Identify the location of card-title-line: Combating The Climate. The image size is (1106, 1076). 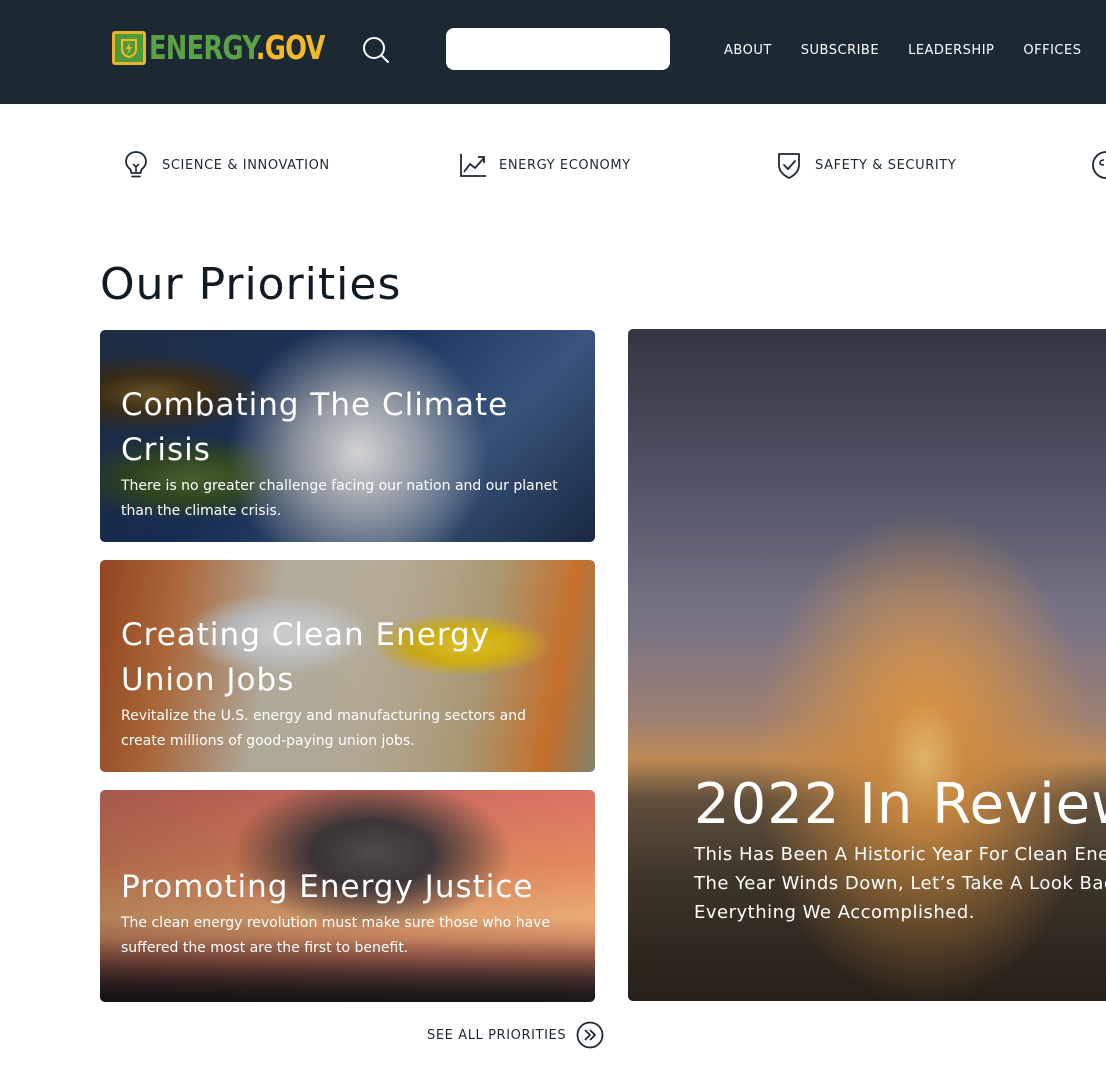
(315, 405).